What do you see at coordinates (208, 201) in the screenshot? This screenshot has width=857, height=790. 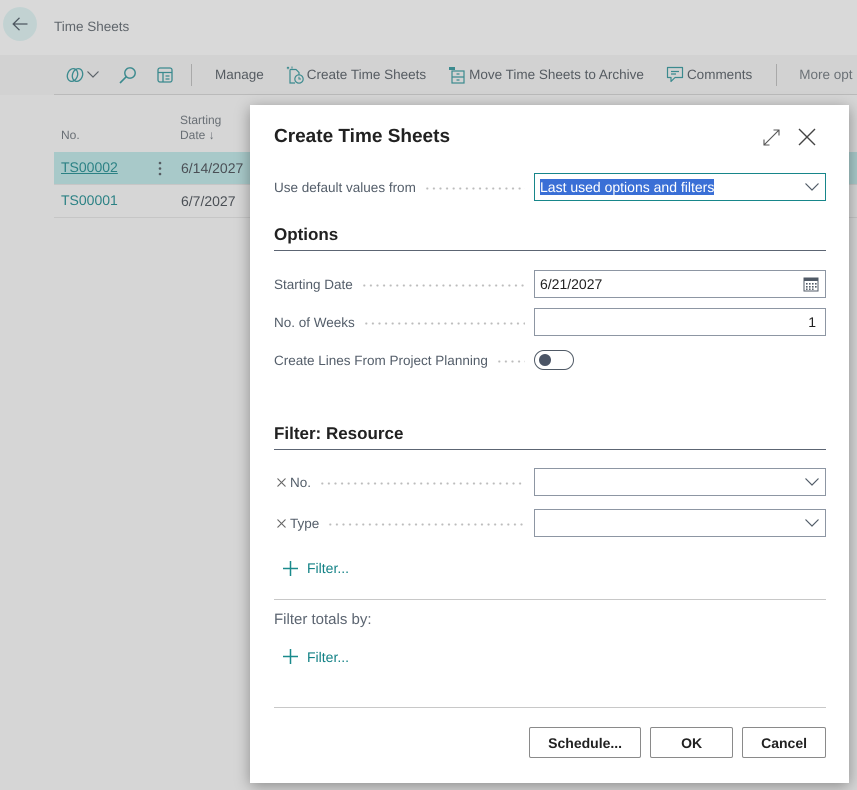 I see `table-cell-text: 6/7/2027` at bounding box center [208, 201].